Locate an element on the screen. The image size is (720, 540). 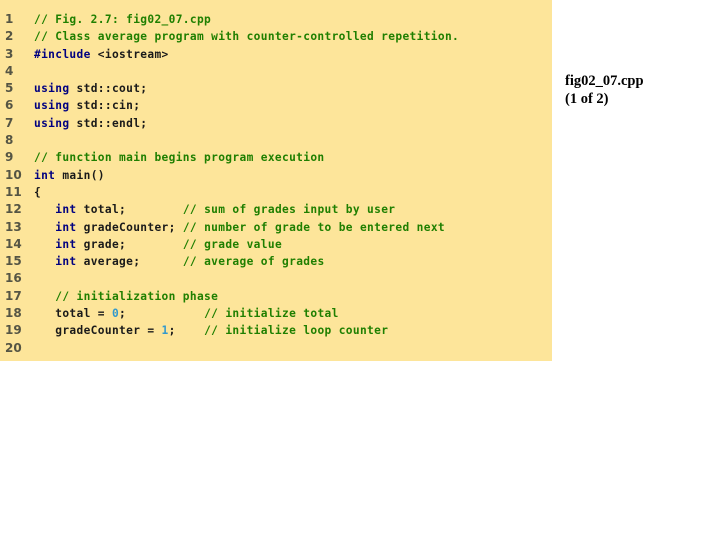
identifier-token: average; is located at coordinates (129, 262).